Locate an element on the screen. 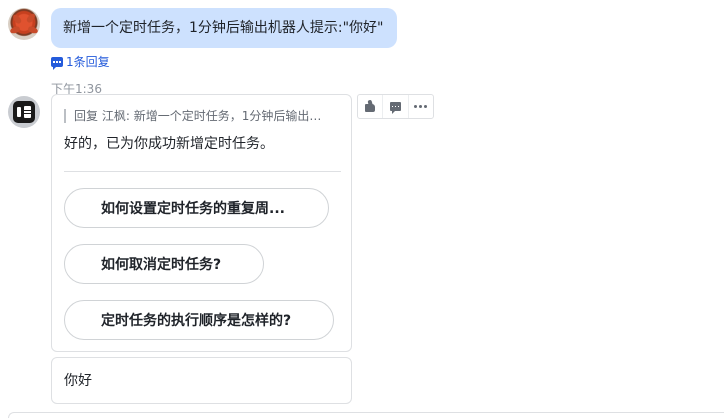 The width and height of the screenshot is (724, 418). bot-avatar is located at coordinates (24, 112).